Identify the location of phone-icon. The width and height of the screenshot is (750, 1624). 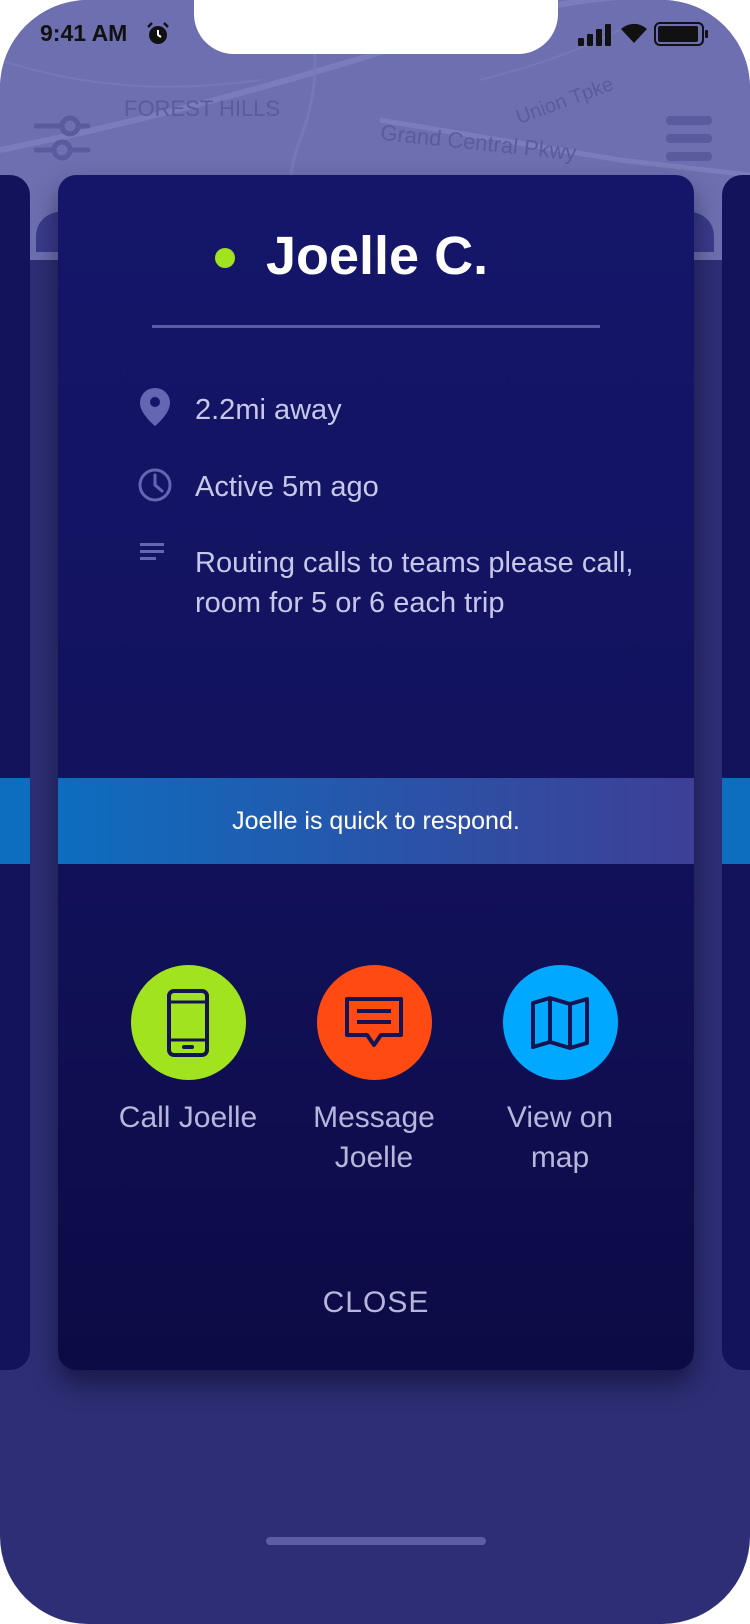
(188, 1022).